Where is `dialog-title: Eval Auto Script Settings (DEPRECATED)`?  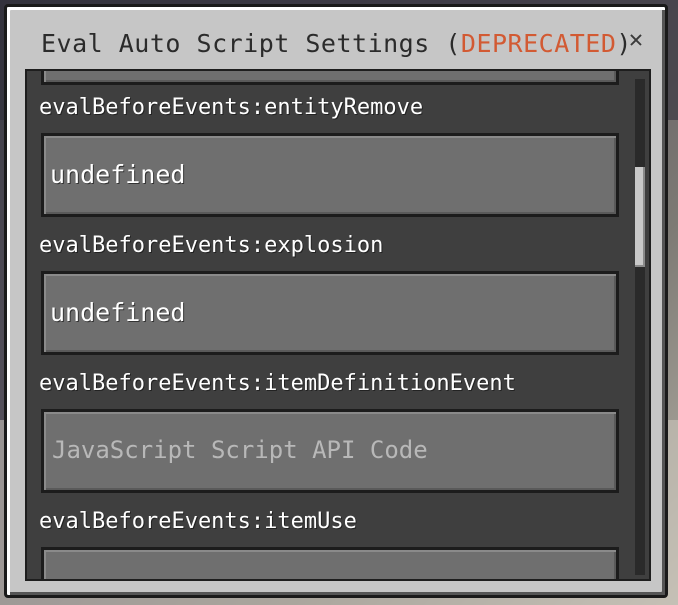 dialog-title: Eval Auto Script Settings (DEPRECATED) is located at coordinates (336, 43).